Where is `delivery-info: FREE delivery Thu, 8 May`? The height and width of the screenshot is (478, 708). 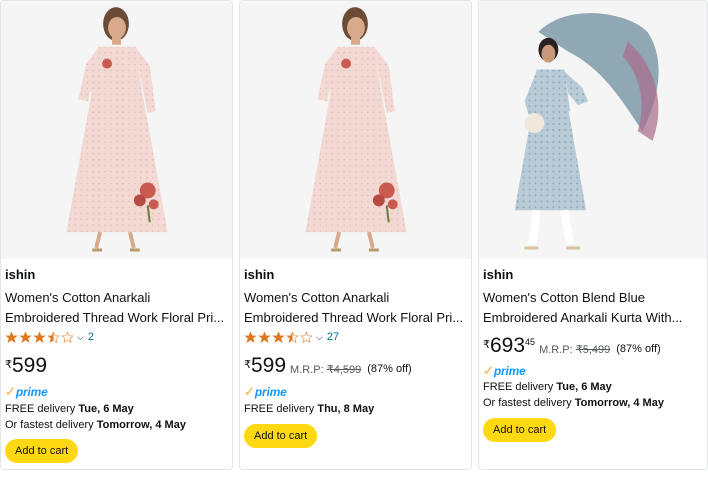
delivery-info: FREE delivery Thu, 8 May is located at coordinates (309, 409).